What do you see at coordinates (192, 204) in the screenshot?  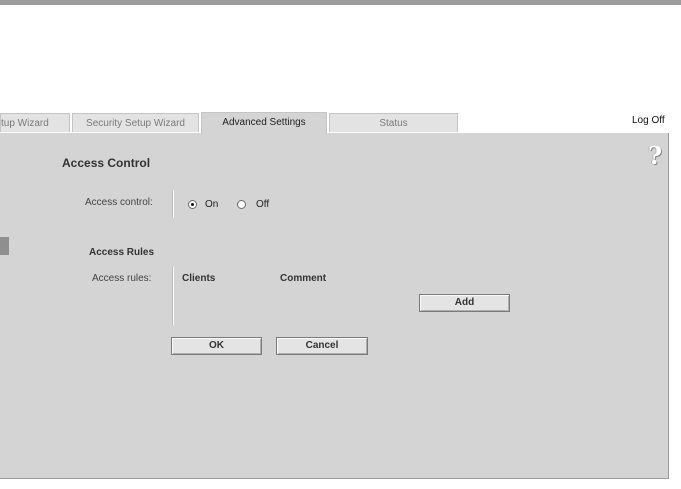 I see `access-control-on-radio` at bounding box center [192, 204].